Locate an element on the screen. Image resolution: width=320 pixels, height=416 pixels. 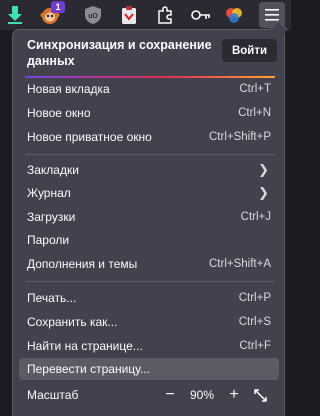
menu-item-shortcut: Ctrl+J is located at coordinates (255, 217).